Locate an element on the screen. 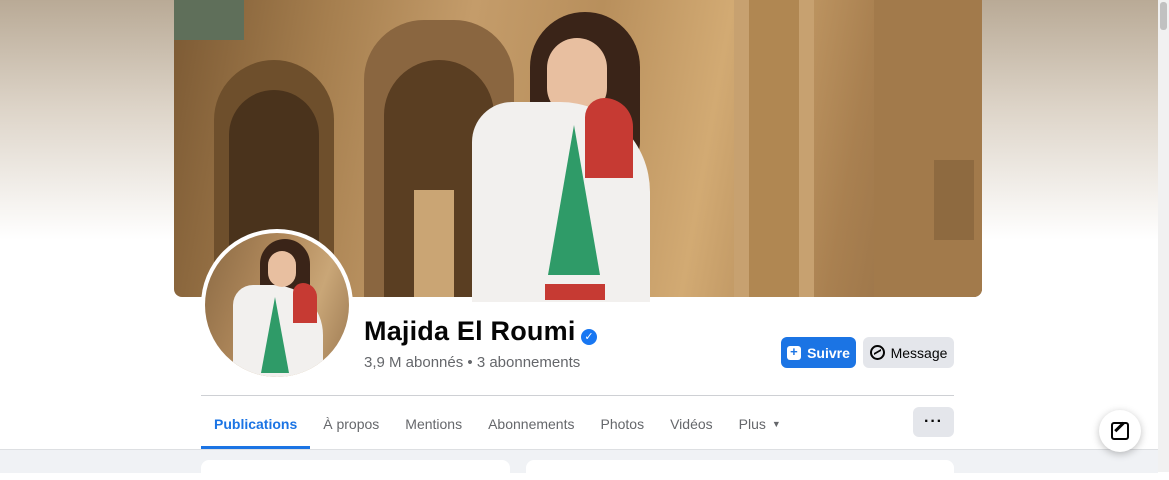 The image size is (1169, 480). messenger-icon is located at coordinates (877, 352).